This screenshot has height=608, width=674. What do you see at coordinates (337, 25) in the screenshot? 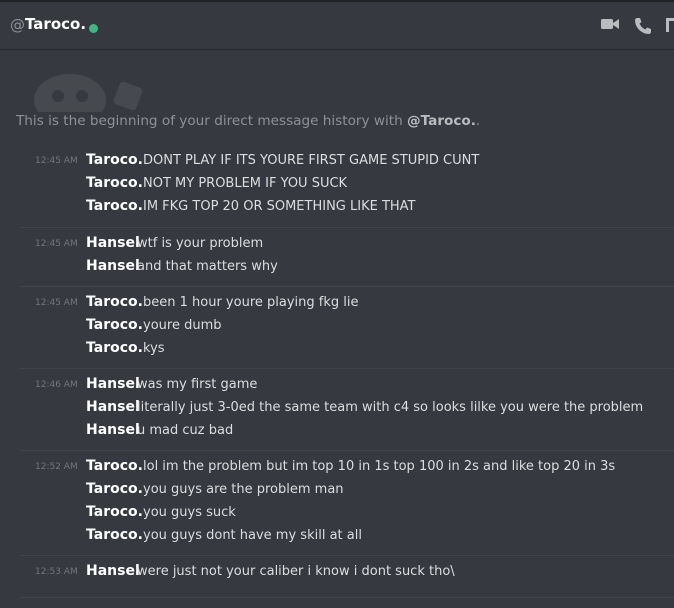
I see `dm-header: @ Taroco.` at bounding box center [337, 25].